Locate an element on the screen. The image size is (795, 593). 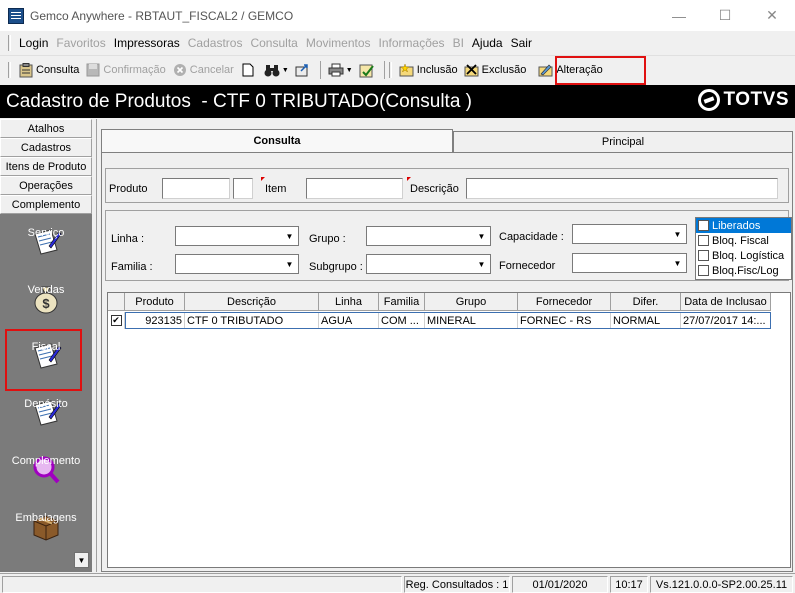
subgrupo-label: Subgrupo : is located at coordinates (336, 267).